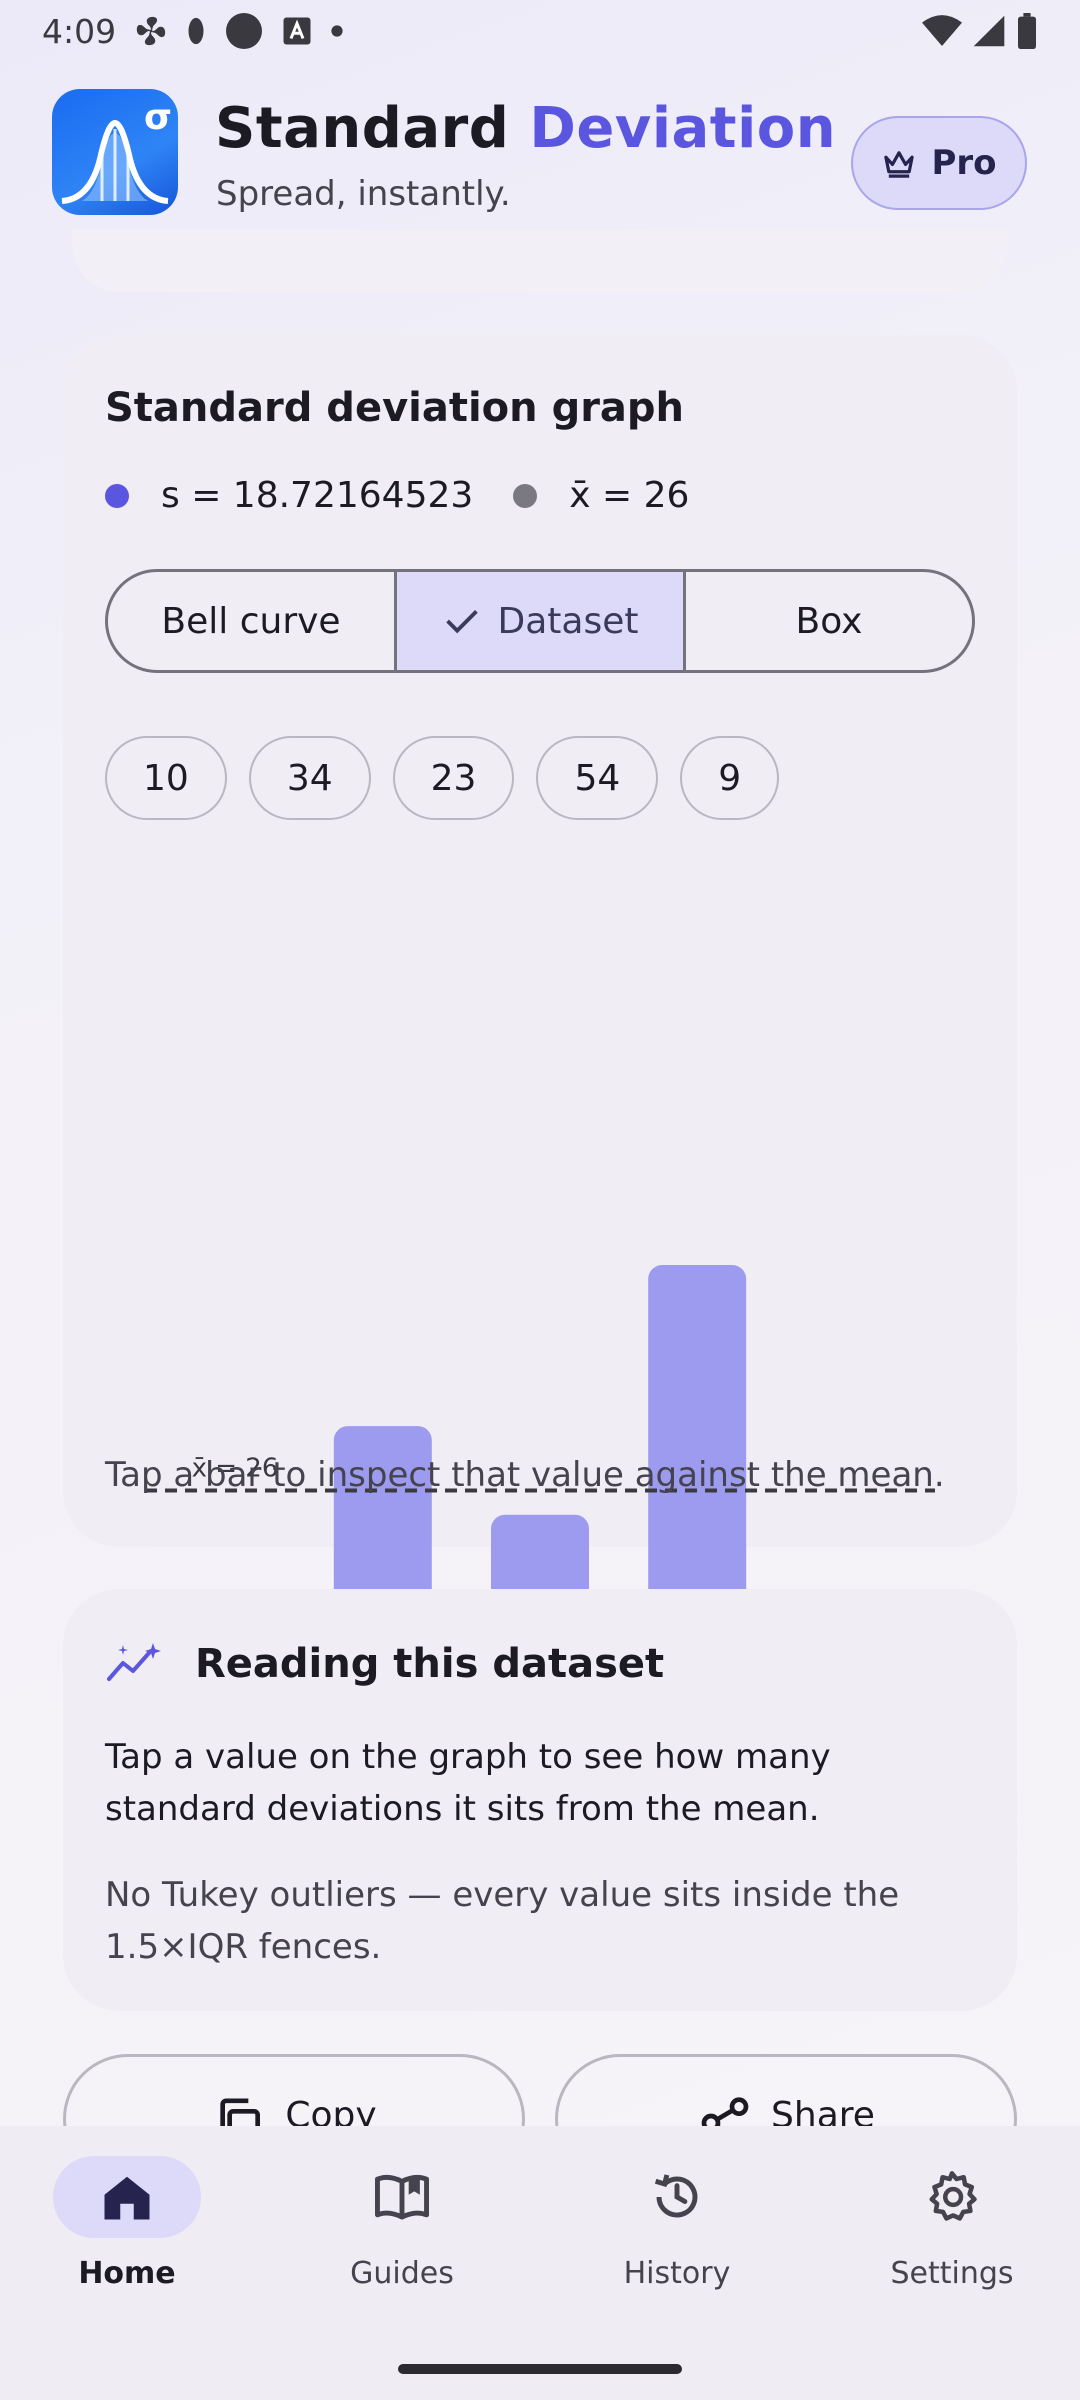  Describe the element at coordinates (568, 621) in the screenshot. I see `tab-dataset-label: Dataset` at that location.